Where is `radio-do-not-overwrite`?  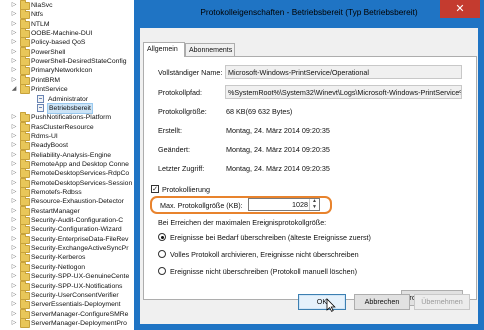
radio-do-not-overwrite is located at coordinates (162, 271).